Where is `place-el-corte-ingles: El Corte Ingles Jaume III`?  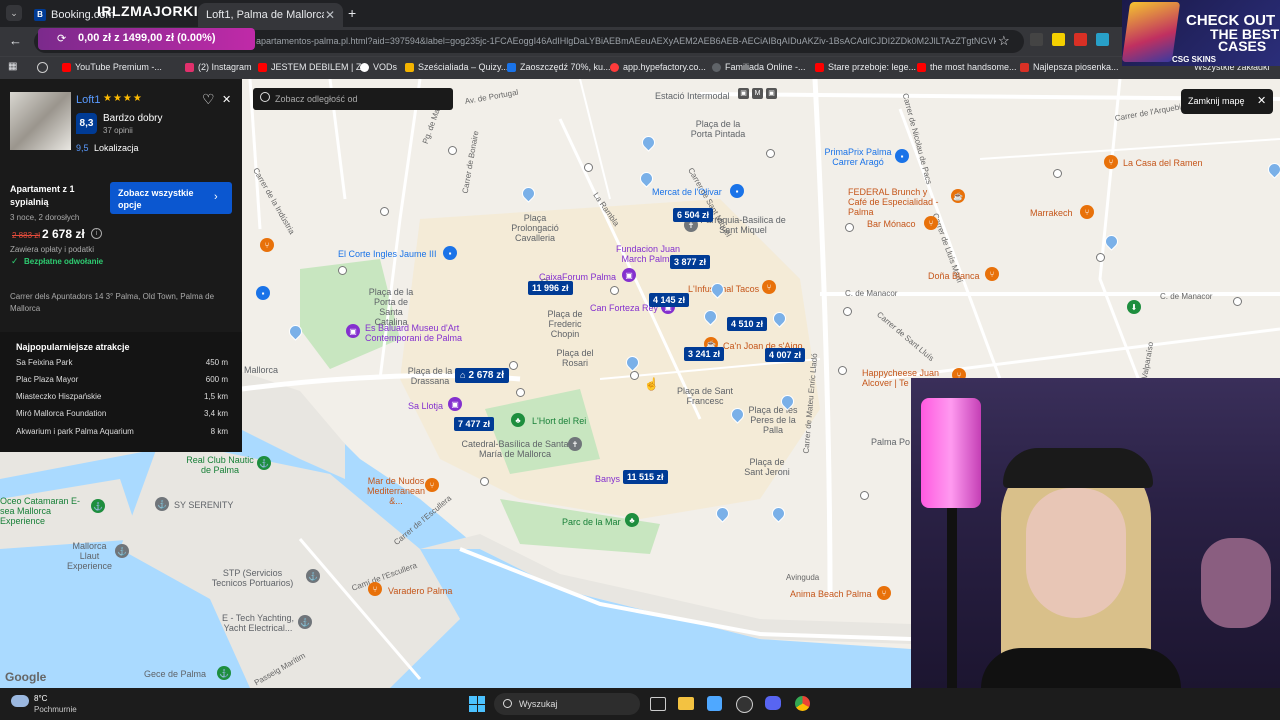 place-el-corte-ingles: El Corte Ingles Jaume III is located at coordinates (387, 254).